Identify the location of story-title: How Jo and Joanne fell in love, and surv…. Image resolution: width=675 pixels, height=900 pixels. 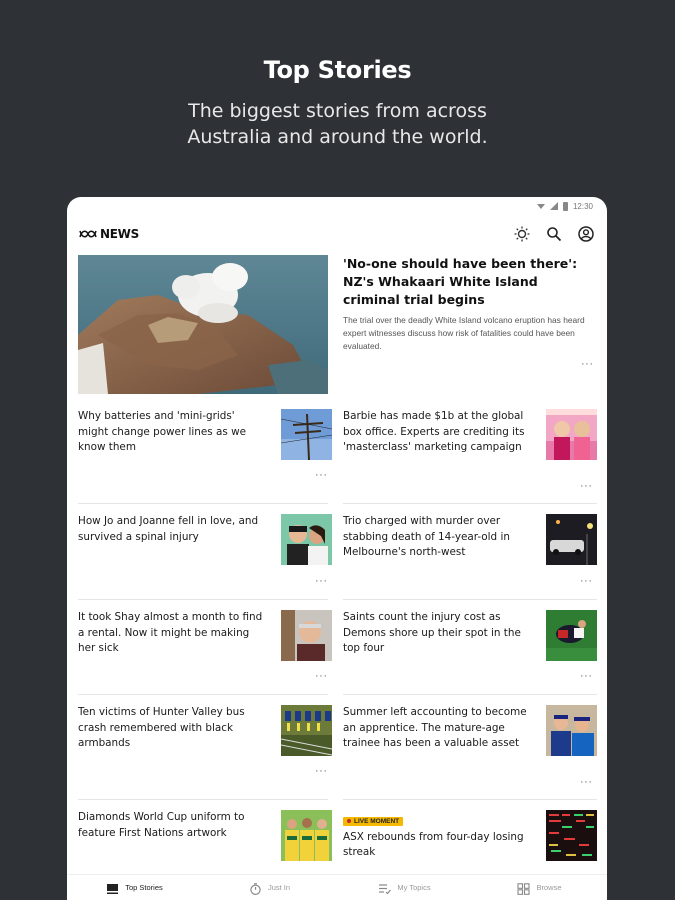
(170, 529).